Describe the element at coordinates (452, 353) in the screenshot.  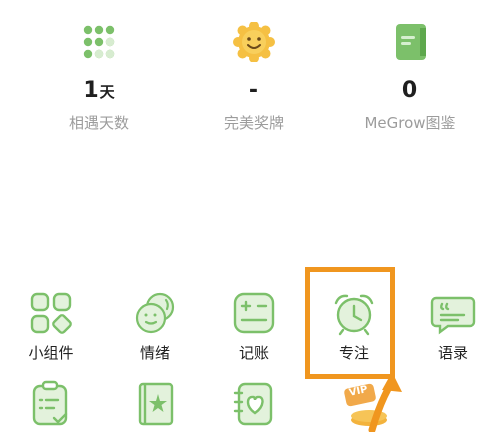
I see `tool-label: 语录` at that location.